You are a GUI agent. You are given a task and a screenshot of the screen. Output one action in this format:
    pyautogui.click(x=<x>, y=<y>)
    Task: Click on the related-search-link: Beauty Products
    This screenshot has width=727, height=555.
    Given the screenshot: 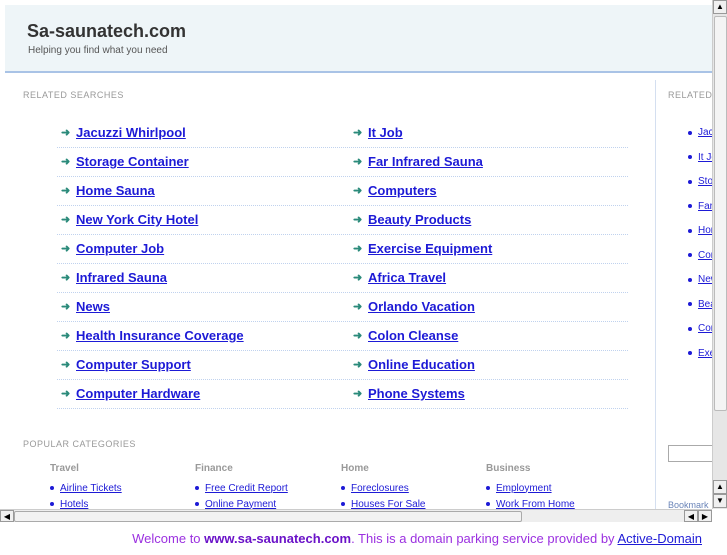 What is the action you would take?
    pyautogui.click(x=419, y=219)
    